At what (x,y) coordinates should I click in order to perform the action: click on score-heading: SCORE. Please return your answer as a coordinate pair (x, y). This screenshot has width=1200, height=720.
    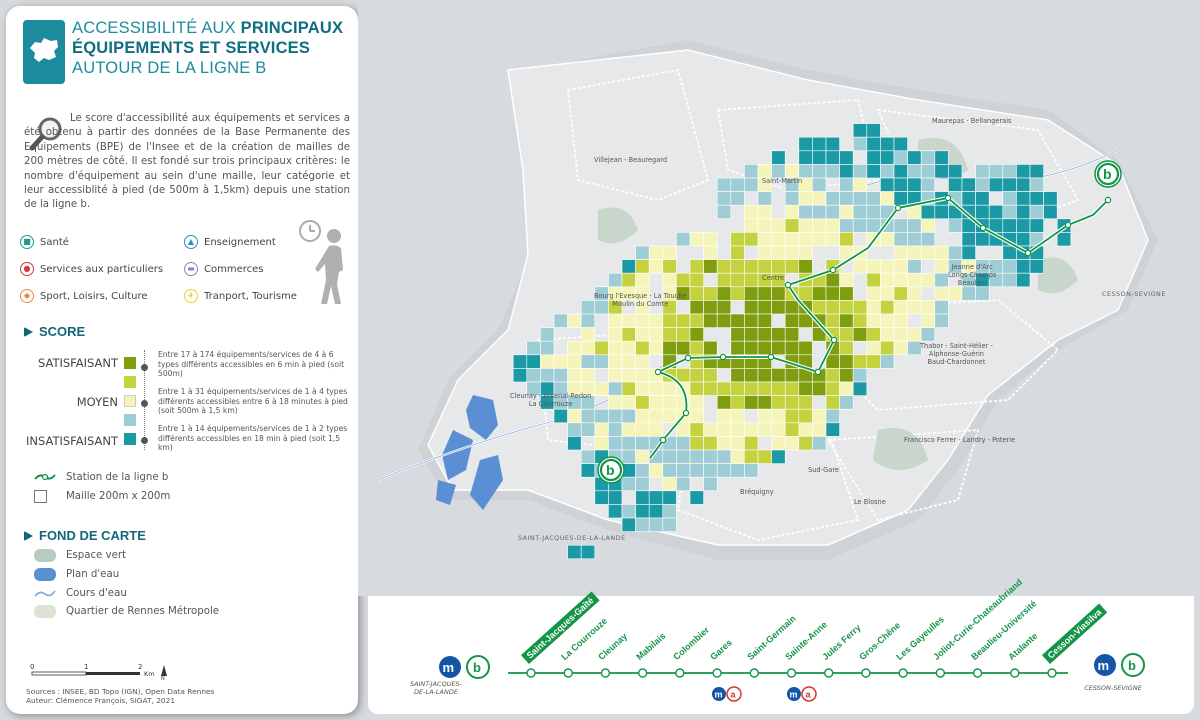
    Looking at the image, I should click on (54, 331).